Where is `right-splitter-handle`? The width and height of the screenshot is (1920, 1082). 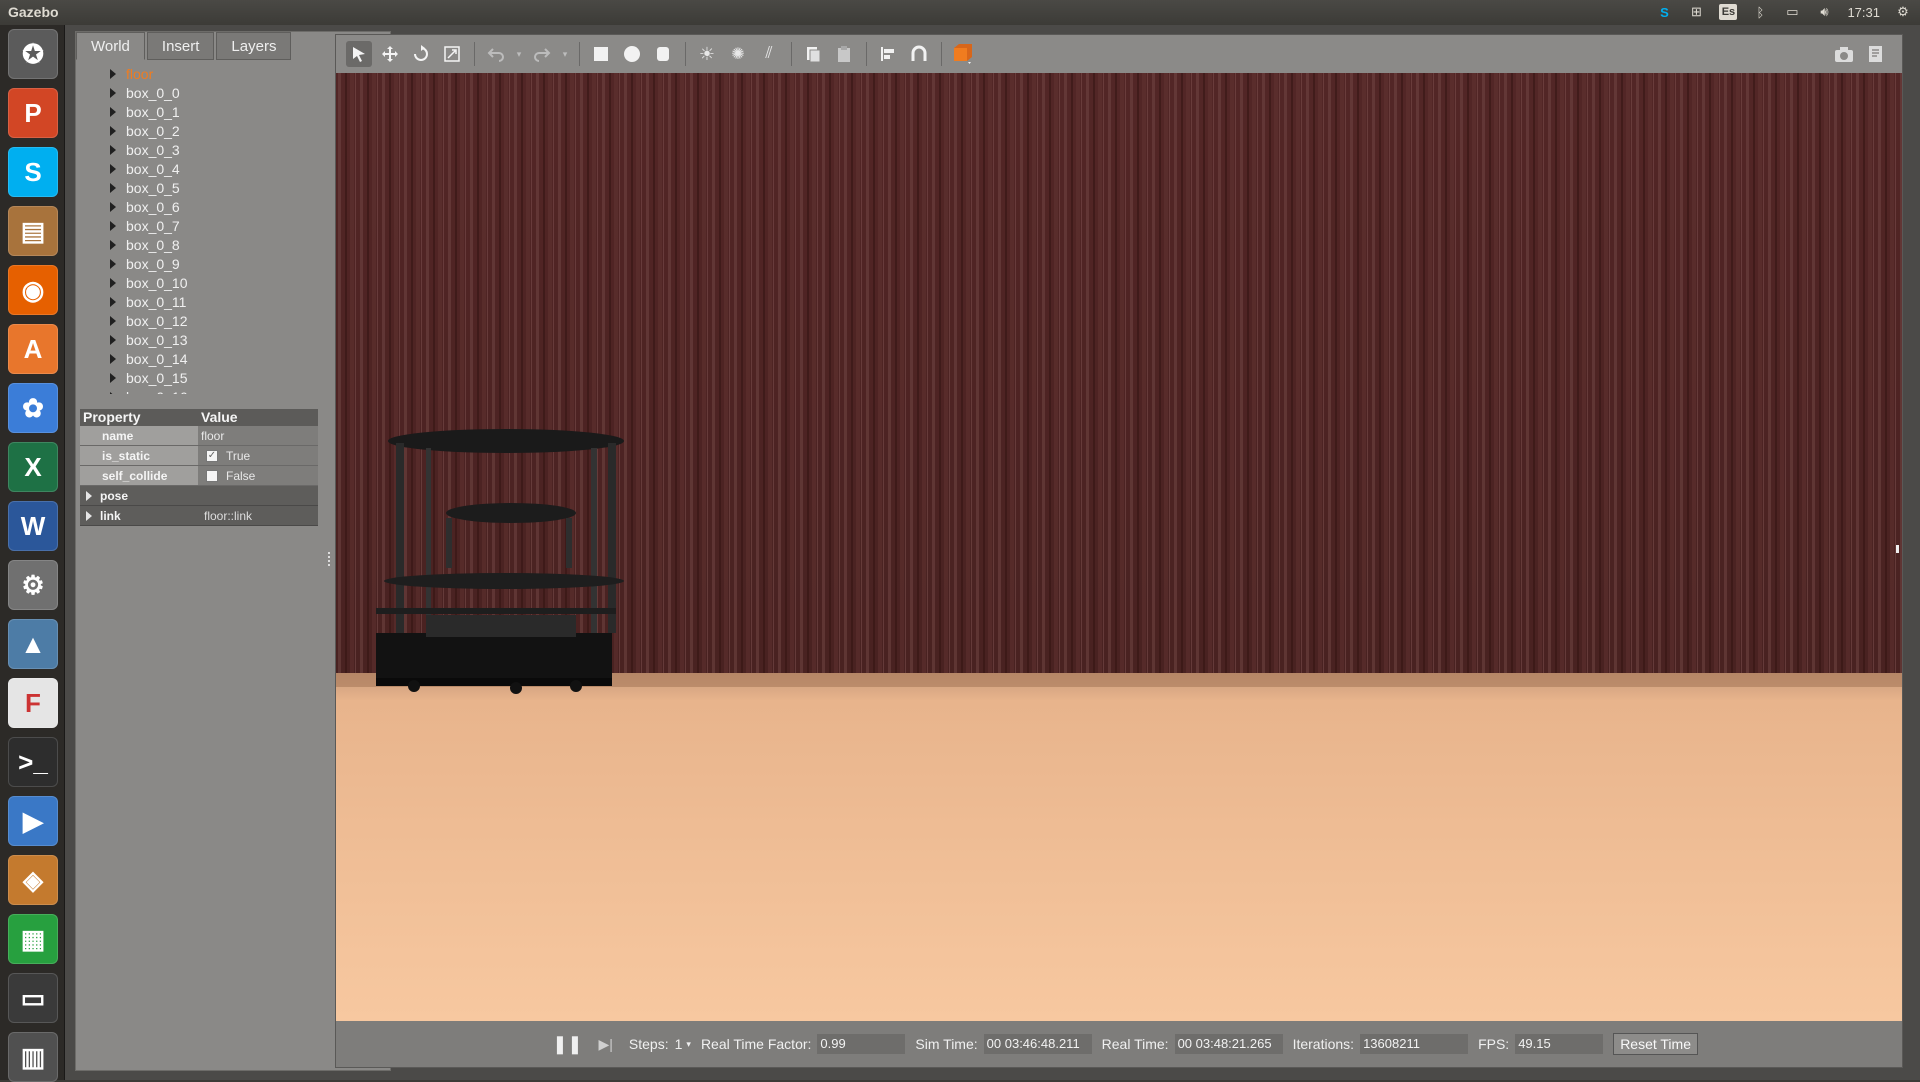
right-splitter-handle is located at coordinates (1897, 549).